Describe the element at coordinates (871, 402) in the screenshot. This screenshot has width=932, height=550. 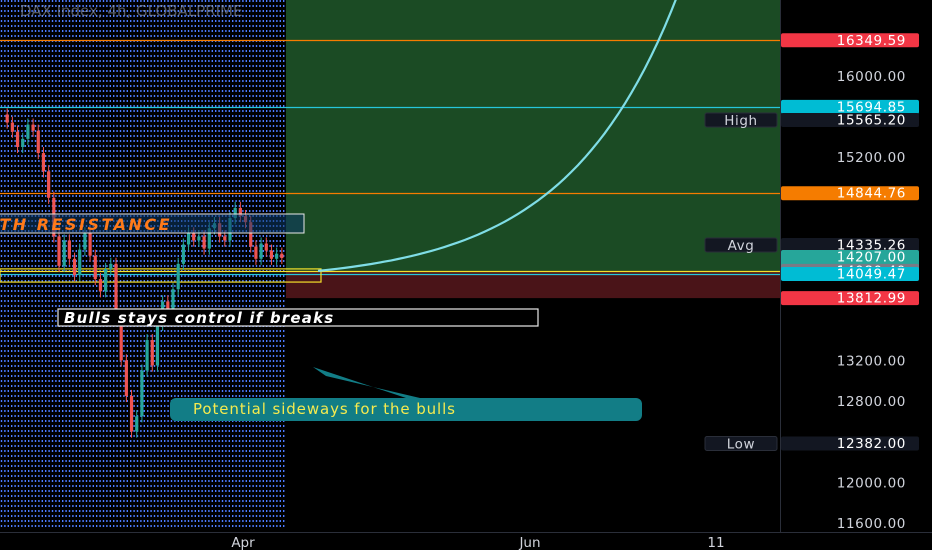
I see `price-tick-label: 12800.00` at that location.